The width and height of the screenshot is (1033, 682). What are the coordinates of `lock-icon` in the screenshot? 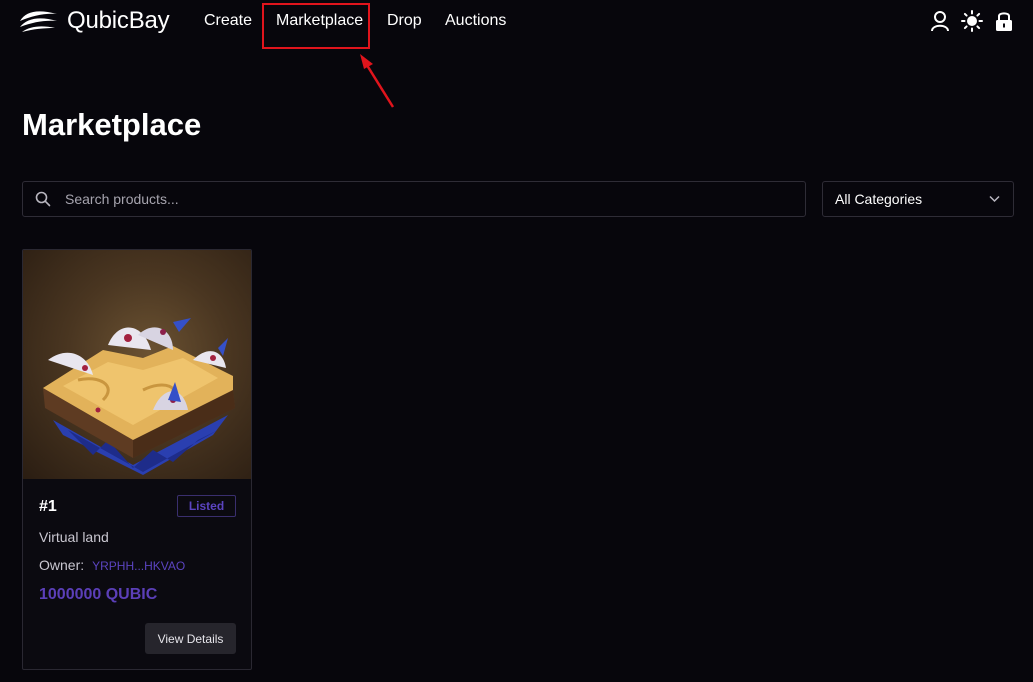 It's located at (1004, 21).